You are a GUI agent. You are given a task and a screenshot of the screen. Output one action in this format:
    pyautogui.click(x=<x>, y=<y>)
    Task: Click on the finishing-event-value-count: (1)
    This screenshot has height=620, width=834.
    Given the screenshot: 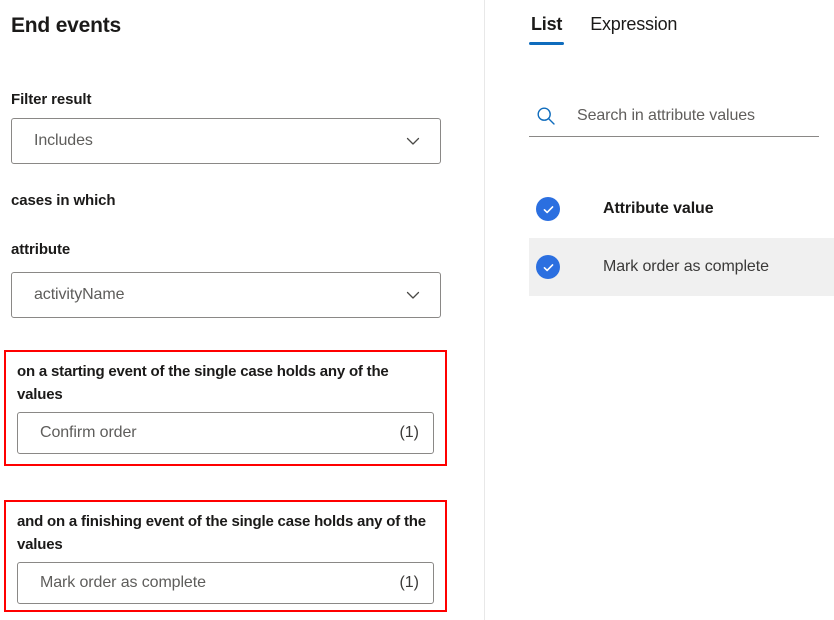 What is the action you would take?
    pyautogui.click(x=409, y=582)
    